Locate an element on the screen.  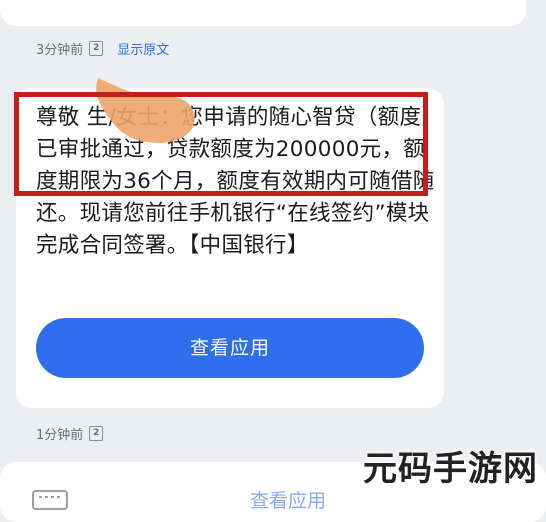
message-meta: 3分钟前 2 显示原文 is located at coordinates (102, 48).